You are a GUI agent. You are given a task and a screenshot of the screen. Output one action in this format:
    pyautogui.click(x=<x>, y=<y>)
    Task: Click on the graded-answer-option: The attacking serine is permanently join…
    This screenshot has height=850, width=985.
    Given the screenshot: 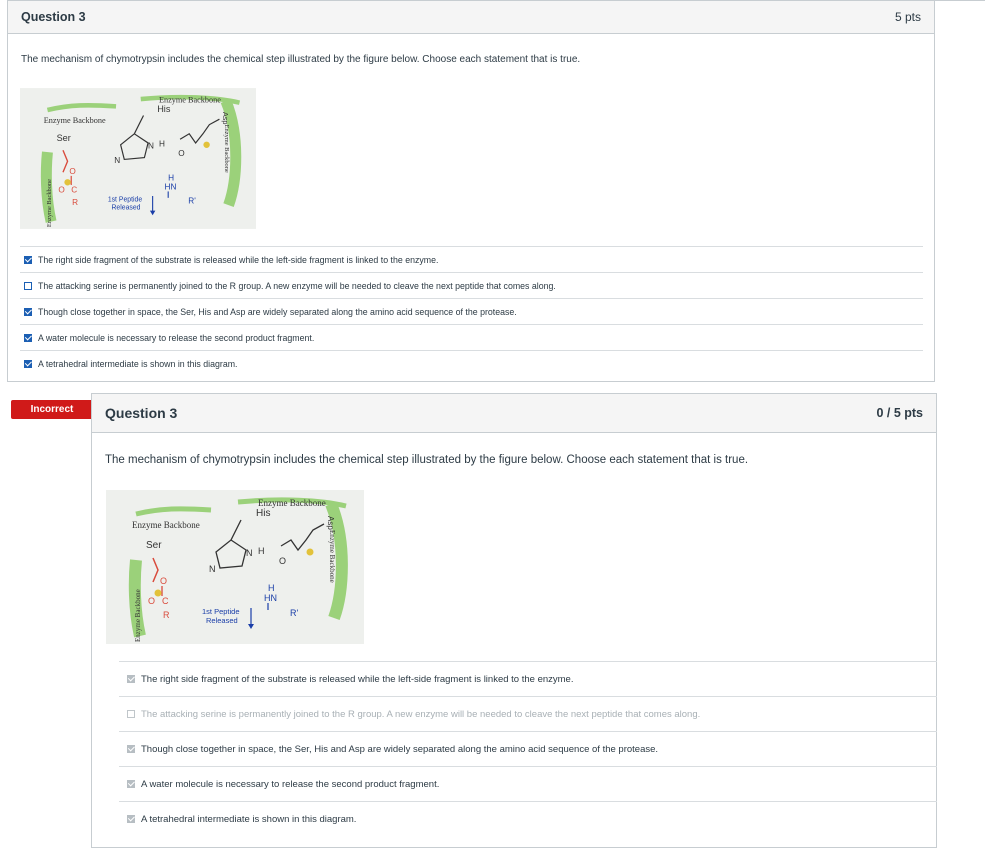 What is the action you would take?
    pyautogui.click(x=528, y=713)
    